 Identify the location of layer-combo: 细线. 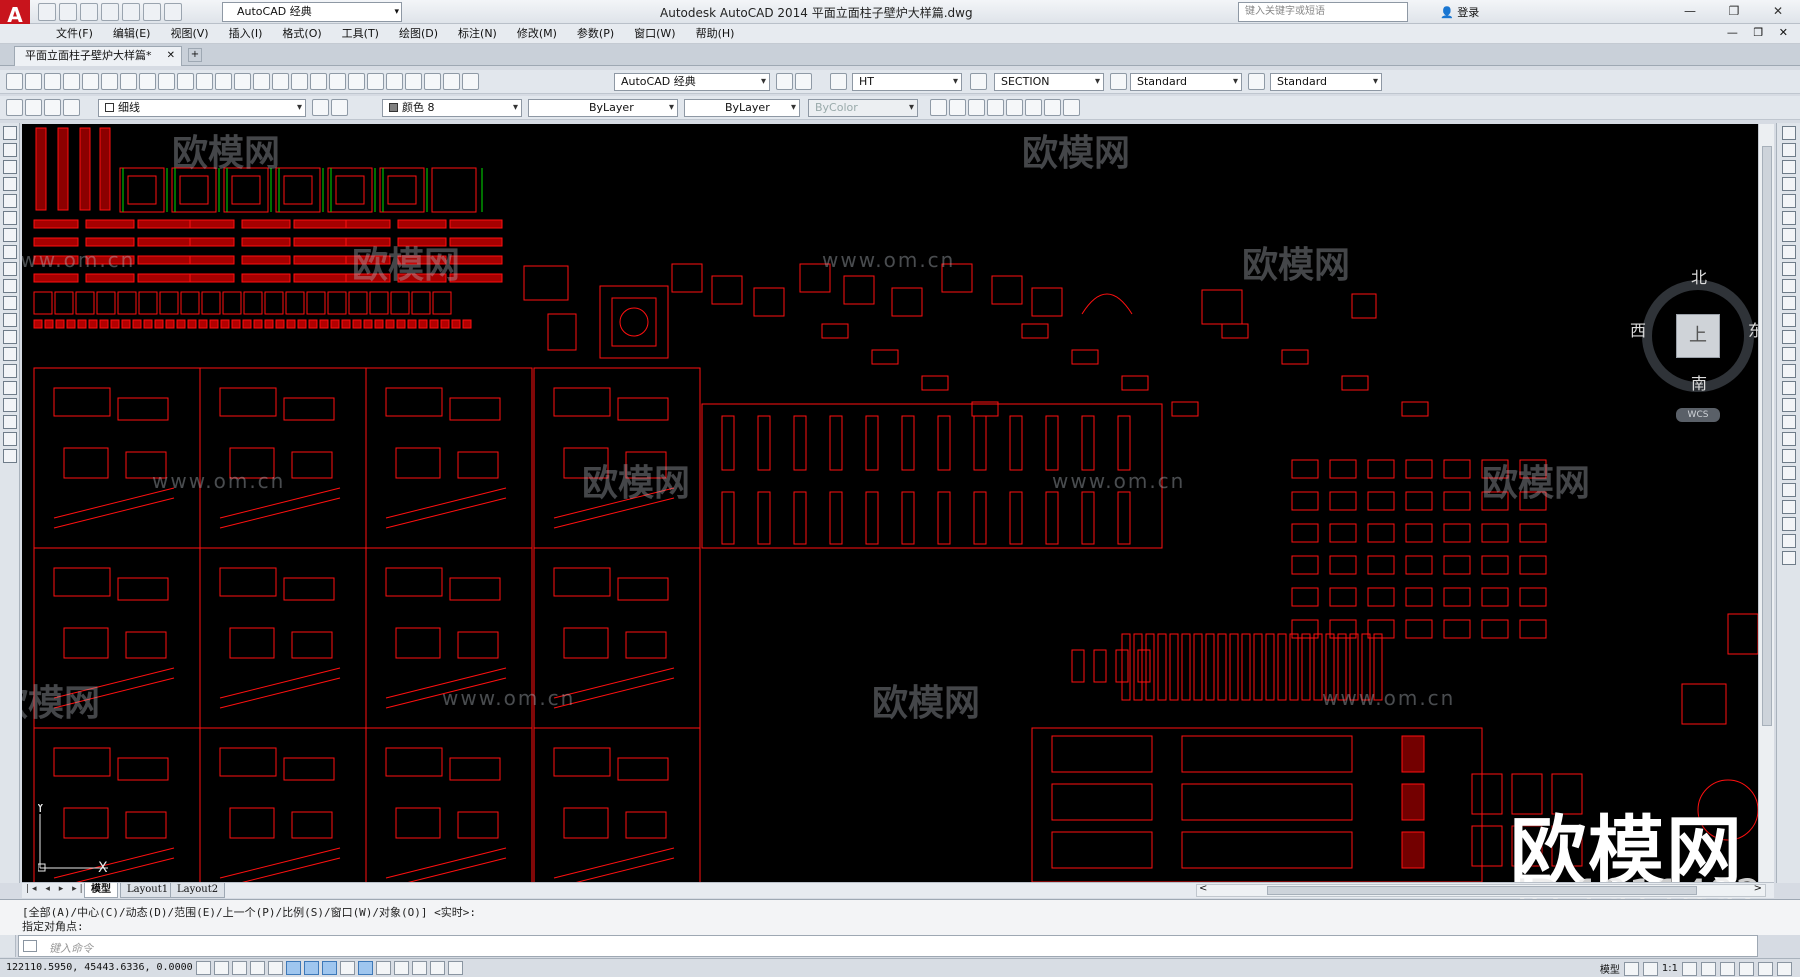
(202, 108).